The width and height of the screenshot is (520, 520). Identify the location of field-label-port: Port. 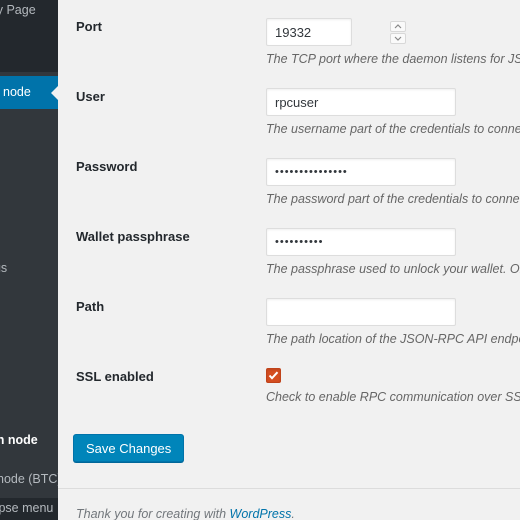
(89, 26).